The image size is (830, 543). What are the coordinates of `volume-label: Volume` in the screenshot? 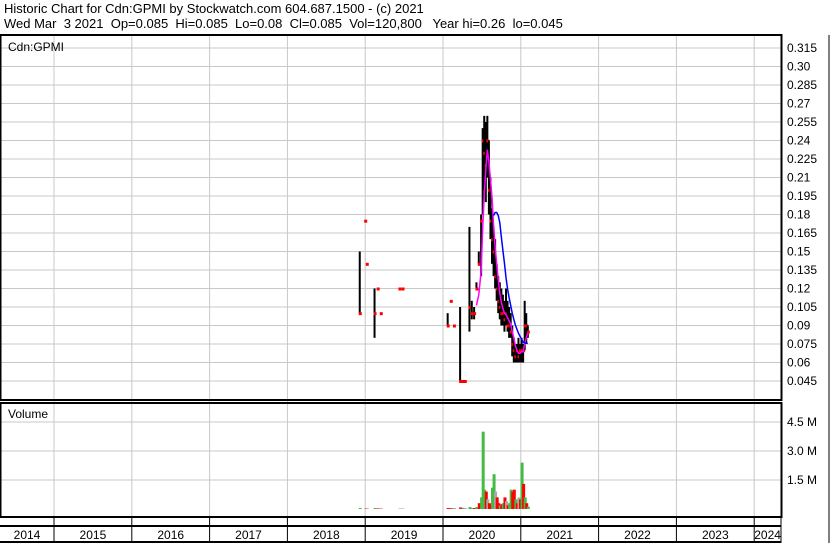 It's located at (28, 414).